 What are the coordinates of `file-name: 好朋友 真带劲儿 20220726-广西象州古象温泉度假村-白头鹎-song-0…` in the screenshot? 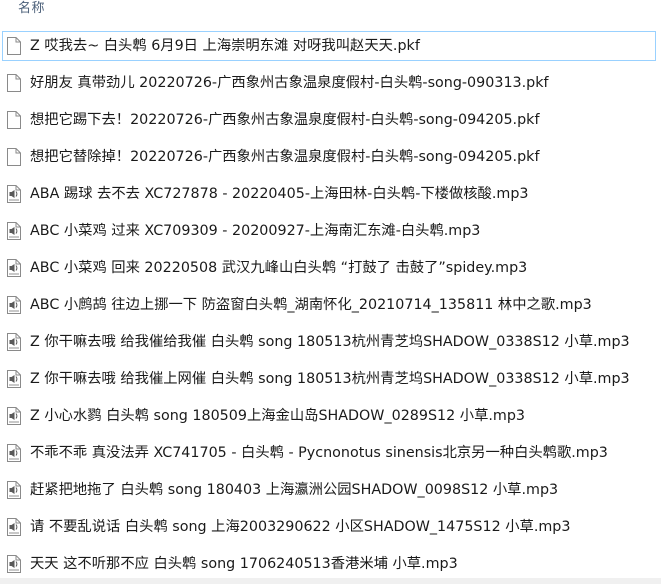 It's located at (289, 83).